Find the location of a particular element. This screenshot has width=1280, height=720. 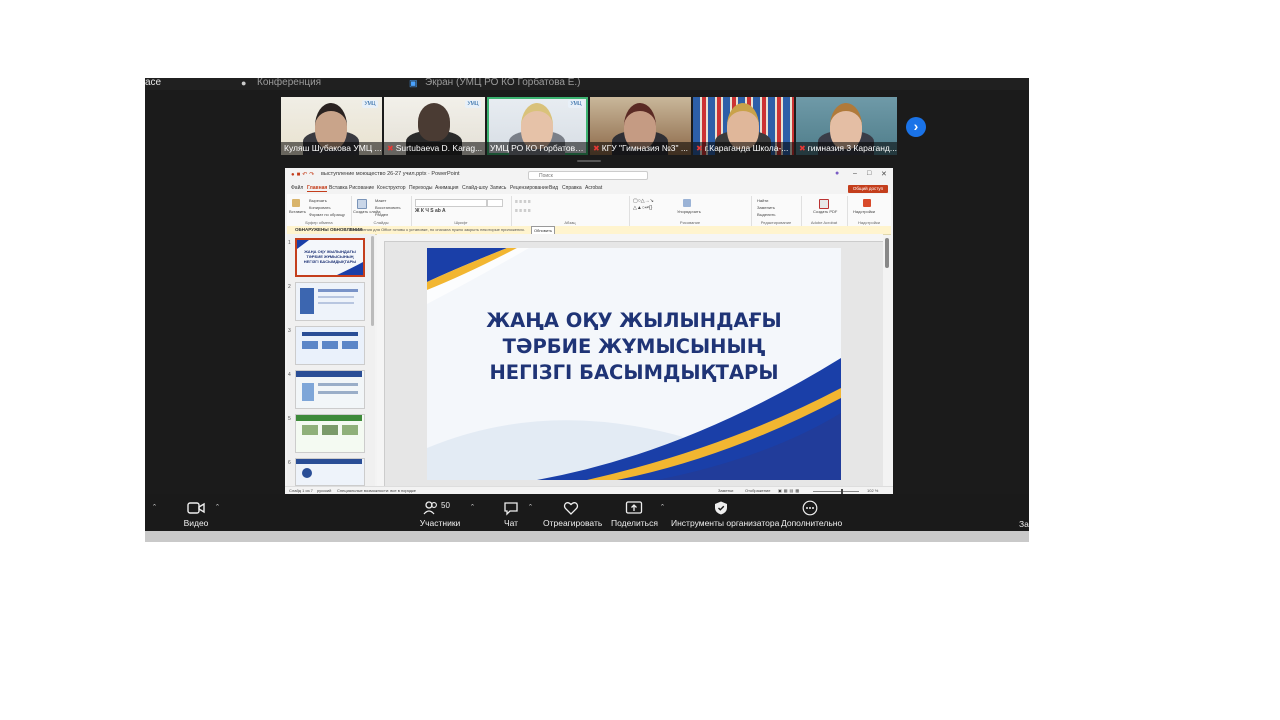

heart-icon is located at coordinates (571, 508).